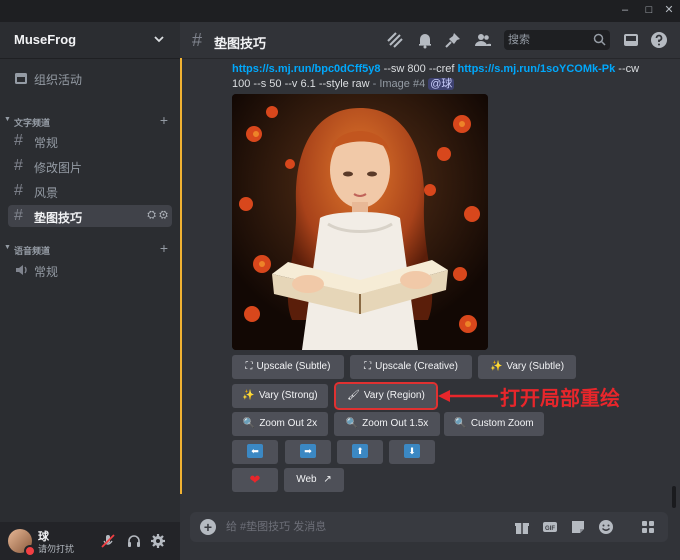 This screenshot has width=680, height=560. Describe the element at coordinates (90, 541) in the screenshot. I see `user-panel: 球 请勿打扰` at that location.